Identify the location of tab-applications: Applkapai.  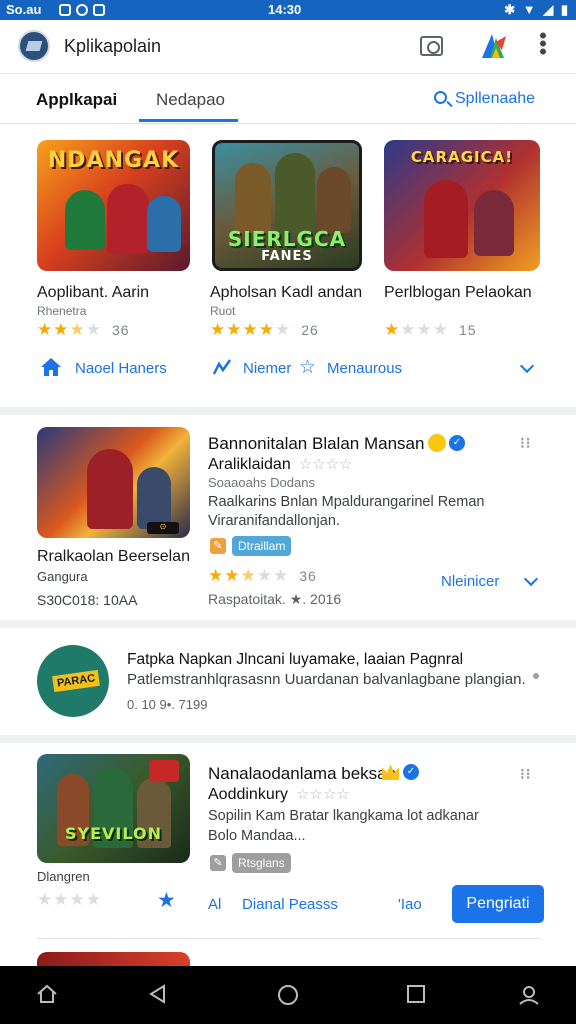
(76, 100).